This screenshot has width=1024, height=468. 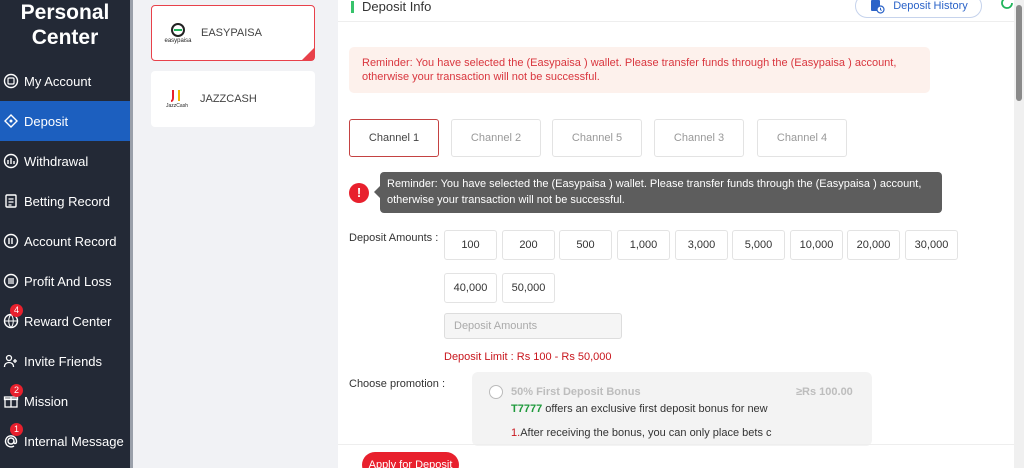 What do you see at coordinates (643, 245) in the screenshot?
I see `amount-option: 1,000` at bounding box center [643, 245].